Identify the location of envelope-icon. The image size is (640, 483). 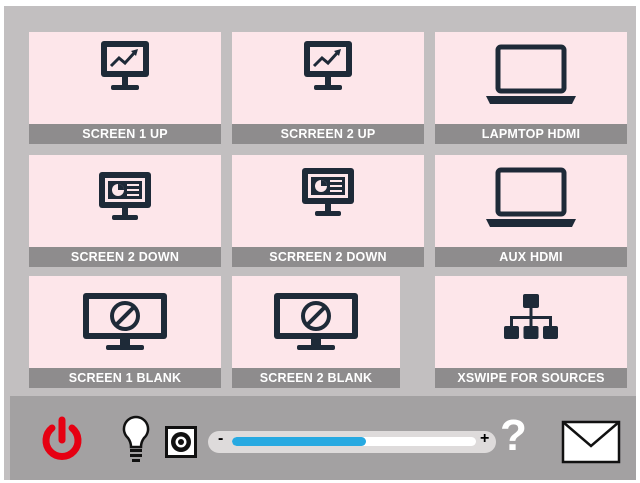
(591, 442).